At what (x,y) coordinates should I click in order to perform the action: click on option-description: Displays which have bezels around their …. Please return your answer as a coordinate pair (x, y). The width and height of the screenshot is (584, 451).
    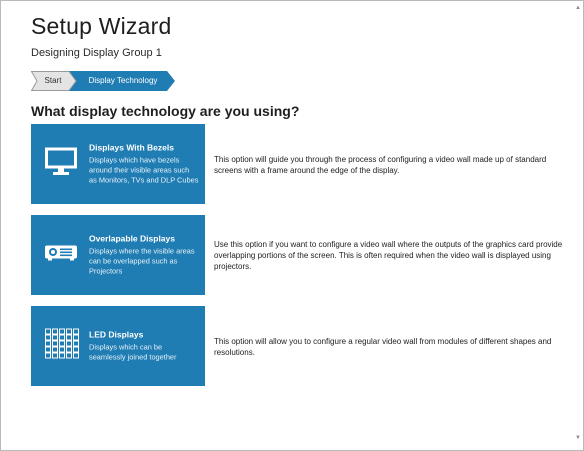
    Looking at the image, I should click on (144, 170).